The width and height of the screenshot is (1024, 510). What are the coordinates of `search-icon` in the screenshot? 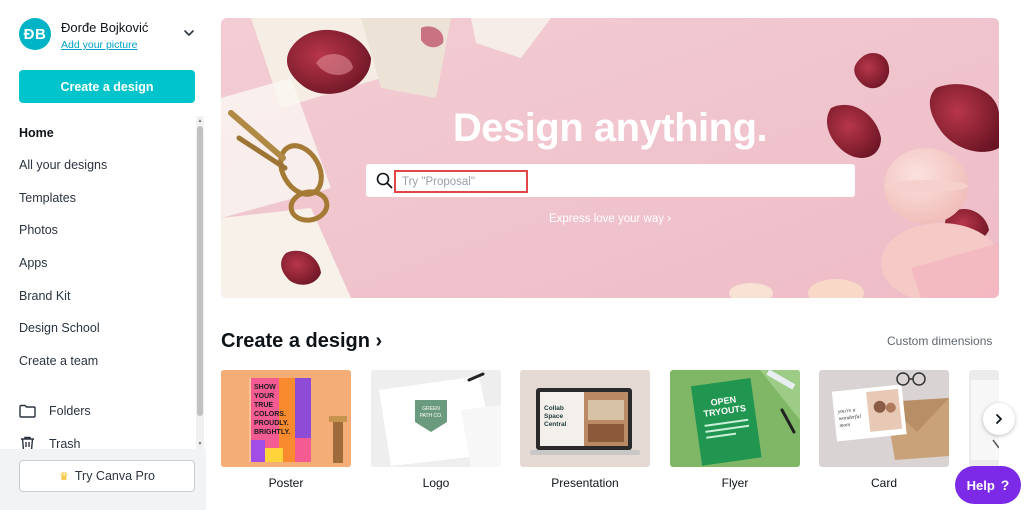 It's located at (384, 180).